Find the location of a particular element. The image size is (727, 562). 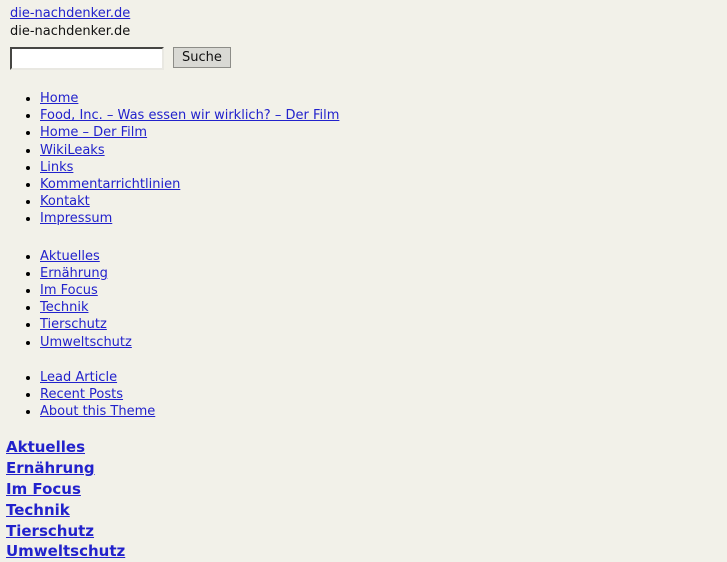

list-item: Impressum is located at coordinates (383, 218).